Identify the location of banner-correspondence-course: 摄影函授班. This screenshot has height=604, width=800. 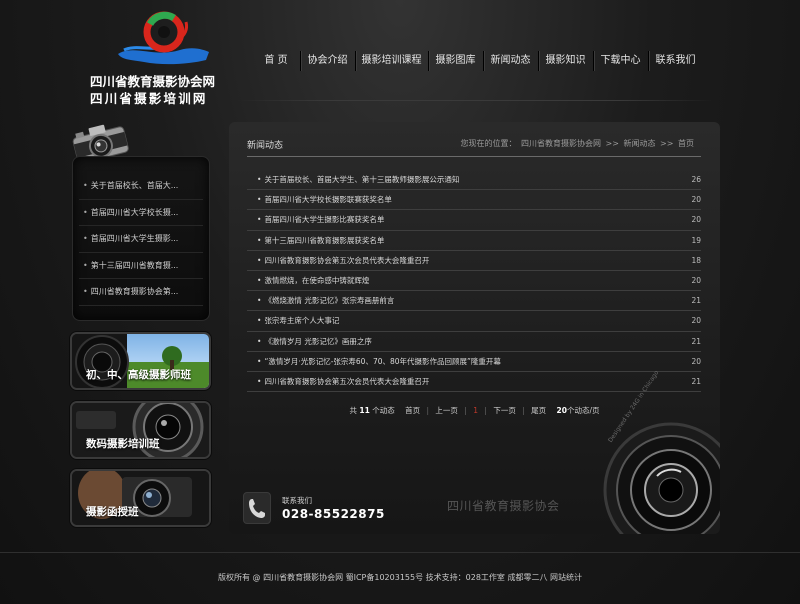
(140, 498).